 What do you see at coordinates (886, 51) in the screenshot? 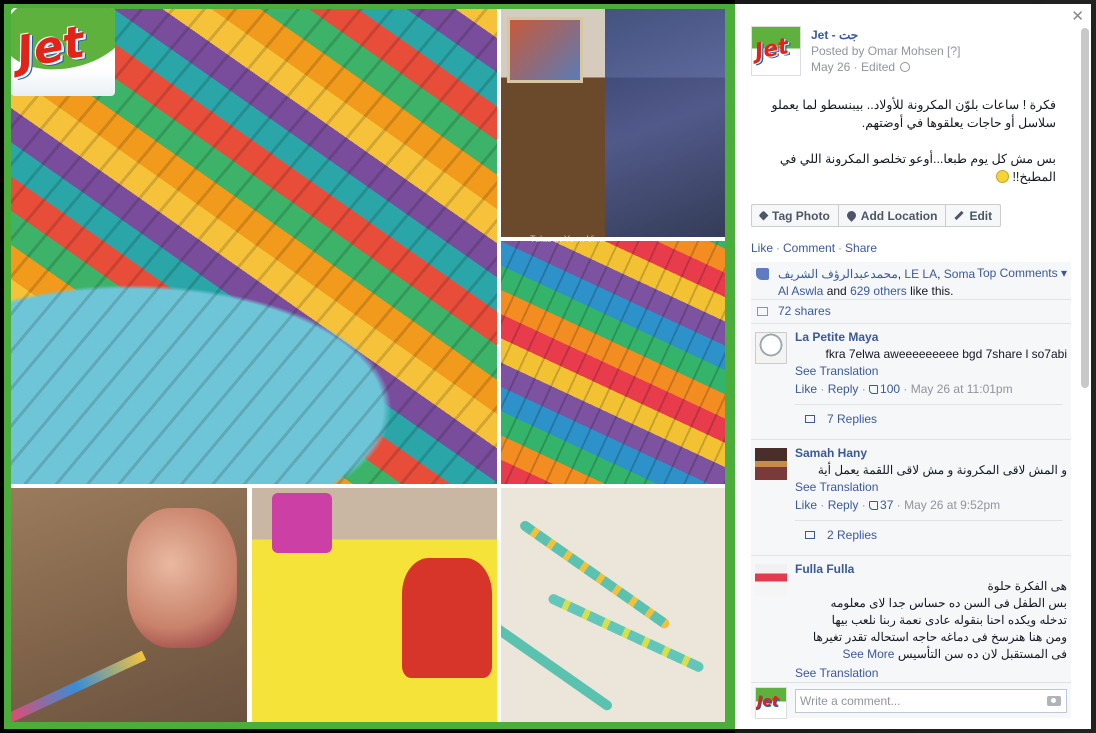
I see `posted-by-text: Posted by Omar Mohsen [?]` at bounding box center [886, 51].